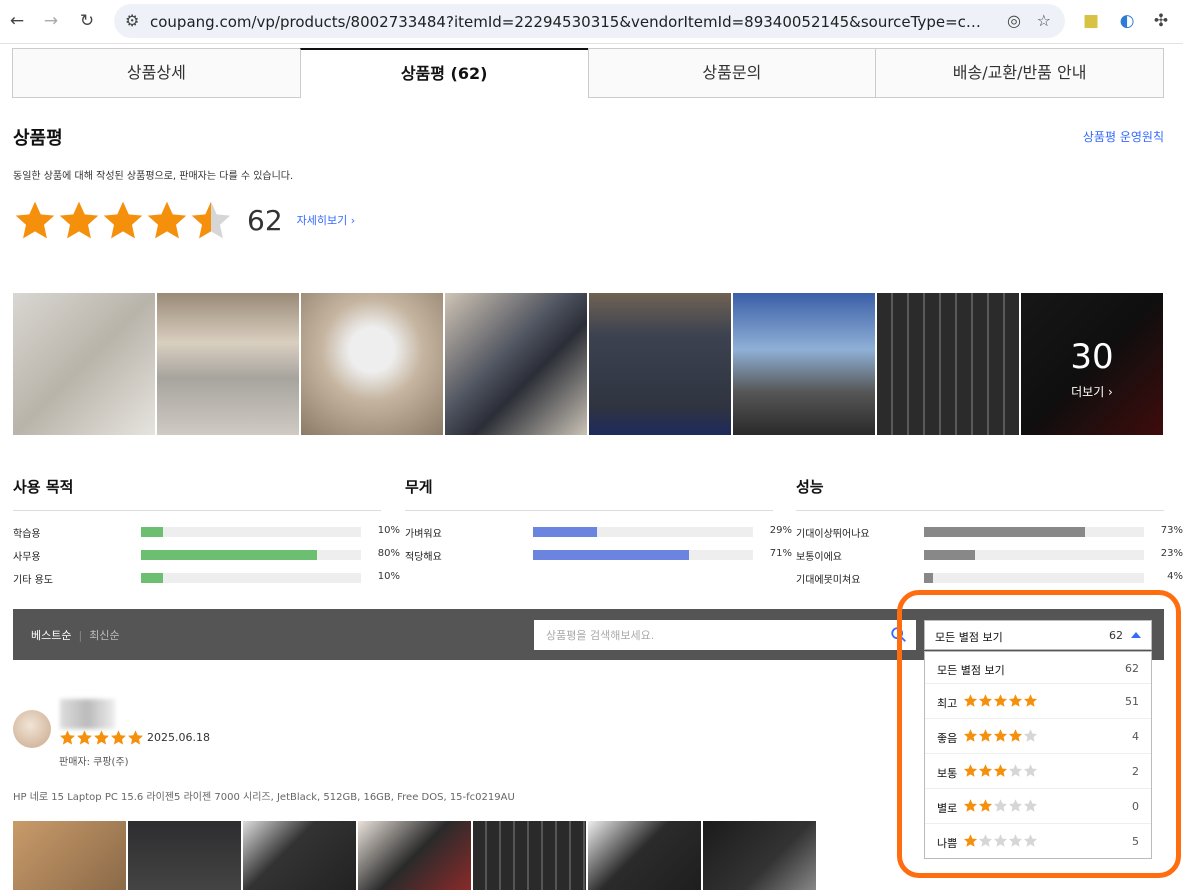 This screenshot has width=1183, height=890. Describe the element at coordinates (38, 138) in the screenshot. I see `review-section-title: 상품평` at that location.